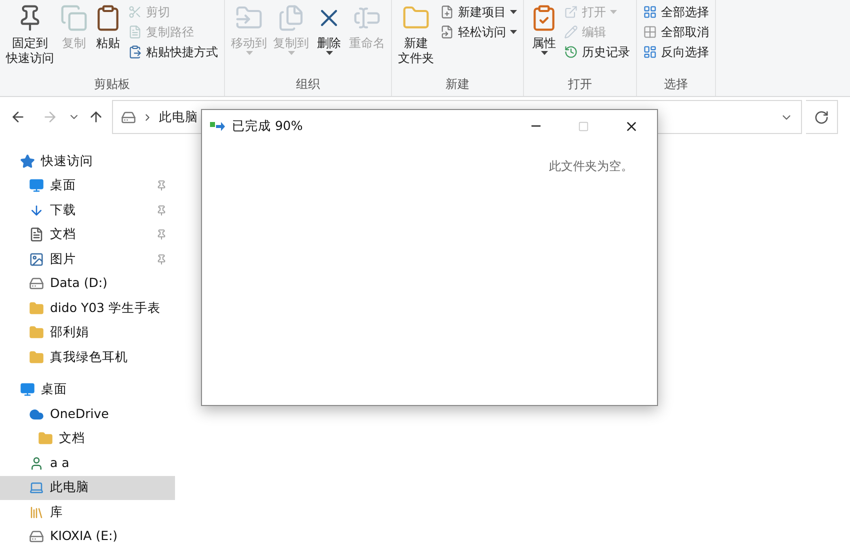  I want to click on refresh-icon, so click(821, 117).